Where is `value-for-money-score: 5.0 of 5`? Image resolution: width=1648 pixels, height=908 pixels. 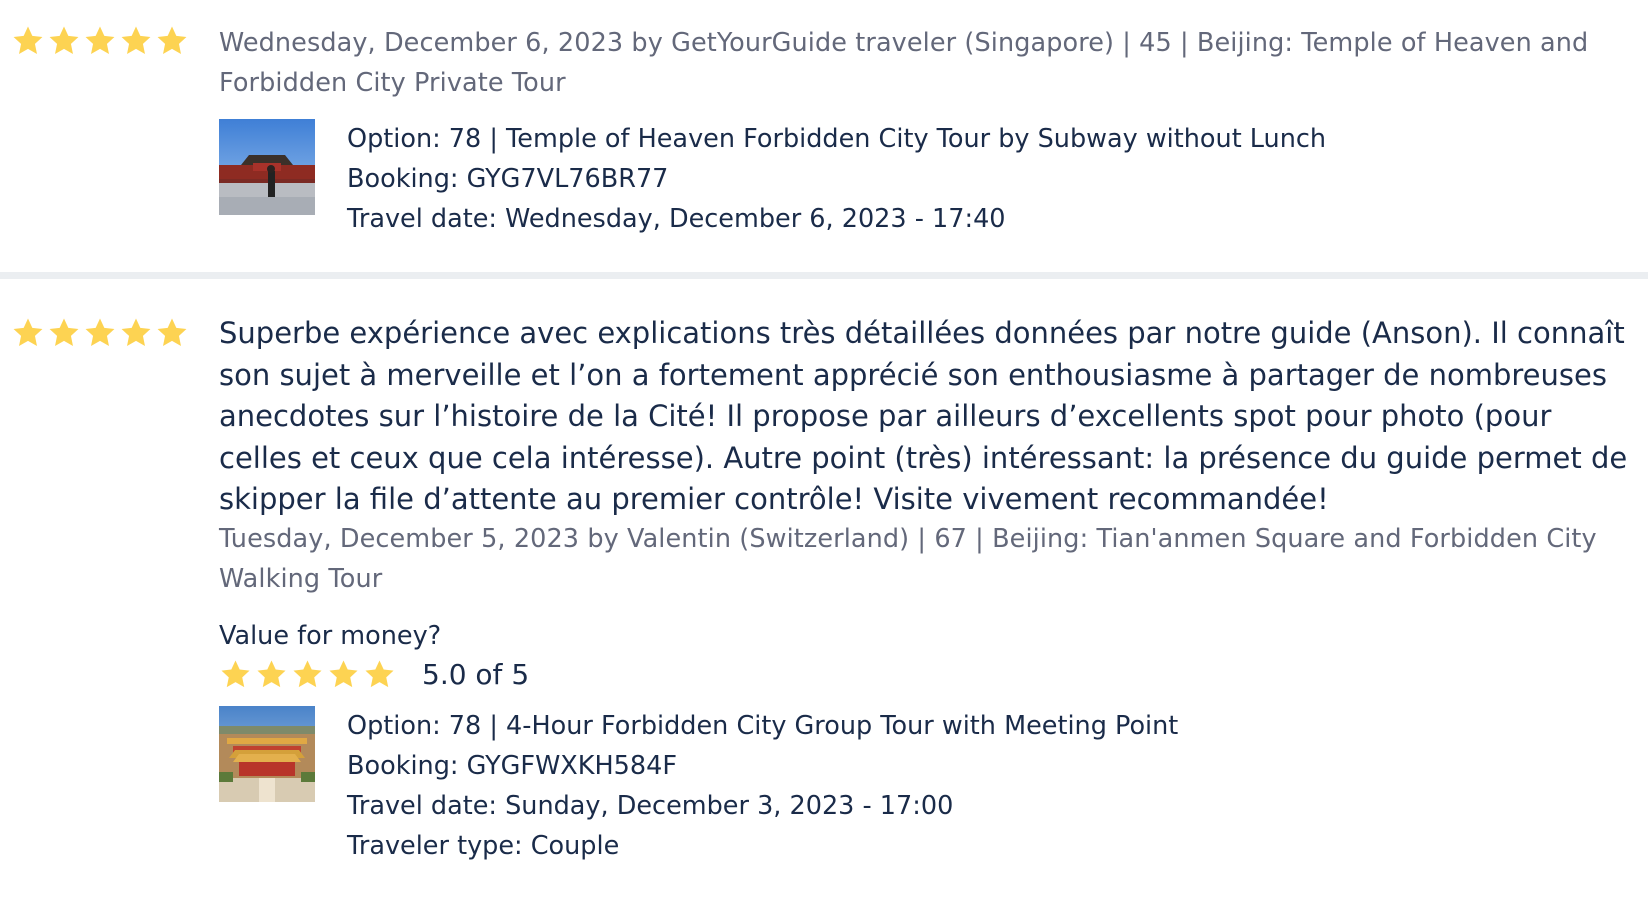
value-for-money-score: 5.0 of 5 is located at coordinates (476, 674).